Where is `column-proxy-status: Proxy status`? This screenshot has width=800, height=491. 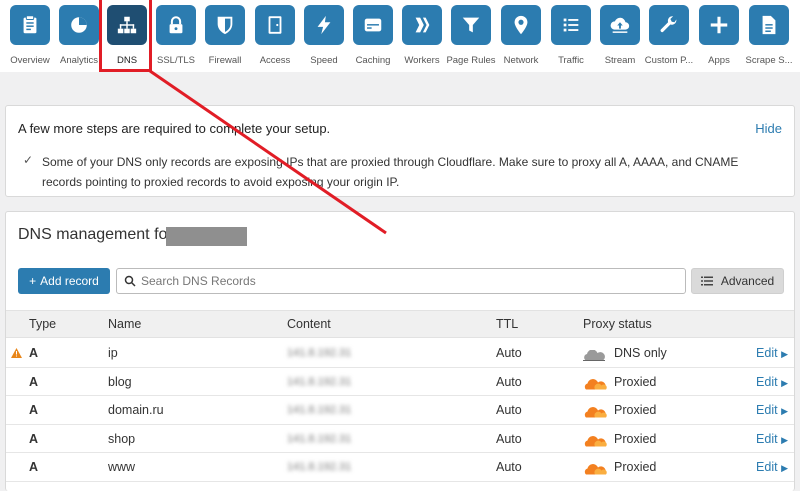 column-proxy-status: Proxy status is located at coordinates (617, 324).